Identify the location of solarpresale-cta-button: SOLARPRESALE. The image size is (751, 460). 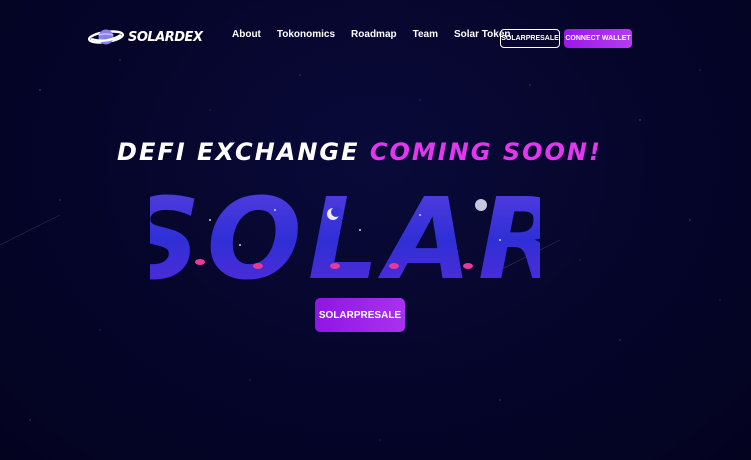
(360, 315).